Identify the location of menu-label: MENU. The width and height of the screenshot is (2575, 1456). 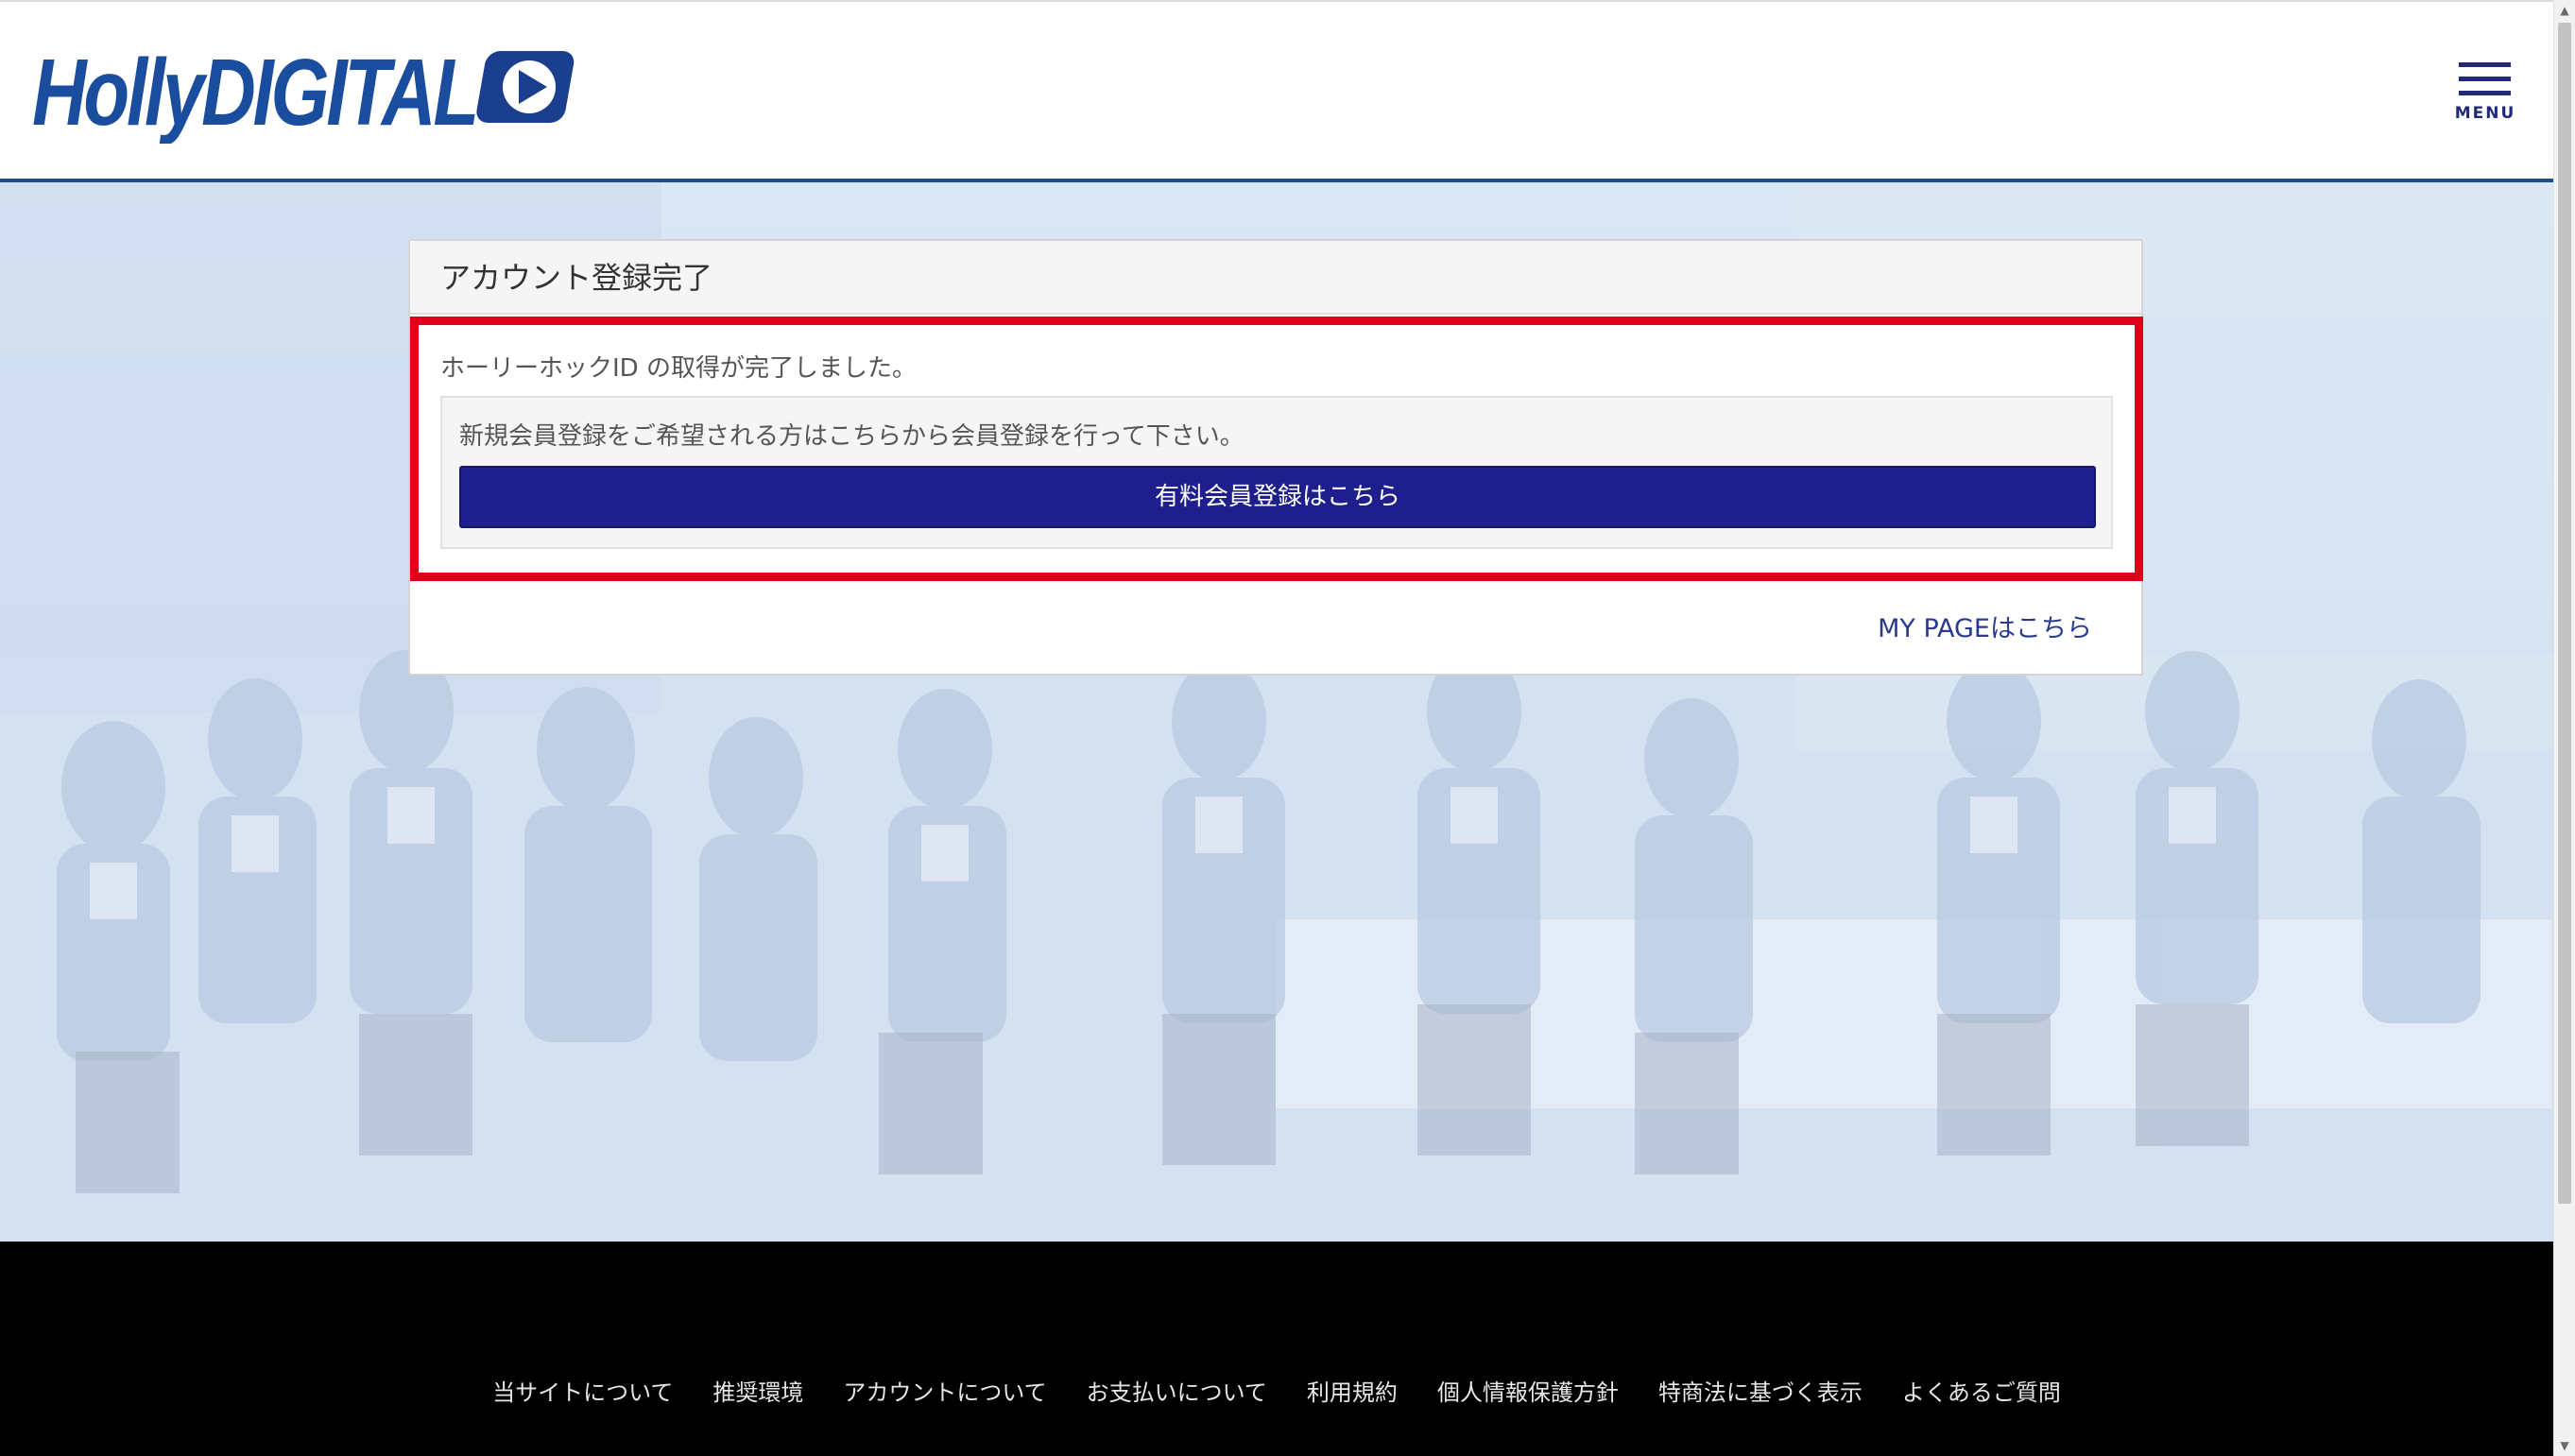
(2485, 113).